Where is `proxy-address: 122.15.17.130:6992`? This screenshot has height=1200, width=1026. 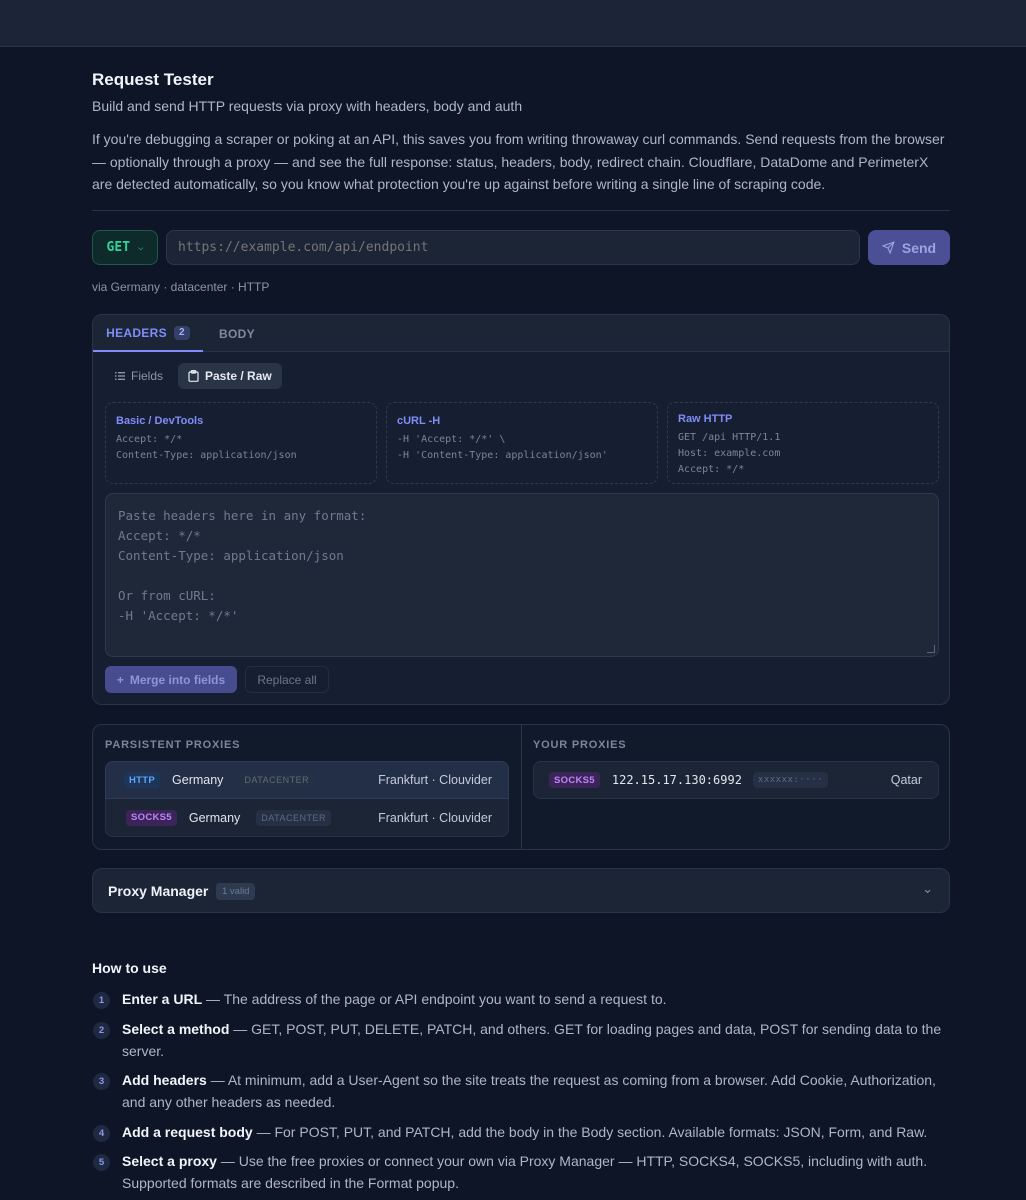
proxy-address: 122.15.17.130:6992 is located at coordinates (676, 780).